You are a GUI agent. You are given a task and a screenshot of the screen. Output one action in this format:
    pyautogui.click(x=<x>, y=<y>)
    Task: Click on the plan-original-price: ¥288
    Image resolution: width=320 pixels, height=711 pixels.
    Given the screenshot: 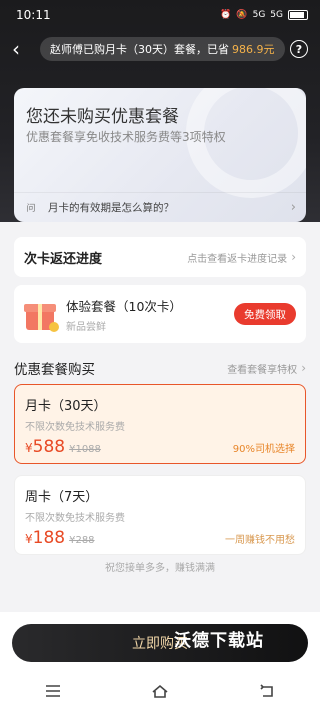 What is the action you would take?
    pyautogui.click(x=82, y=540)
    